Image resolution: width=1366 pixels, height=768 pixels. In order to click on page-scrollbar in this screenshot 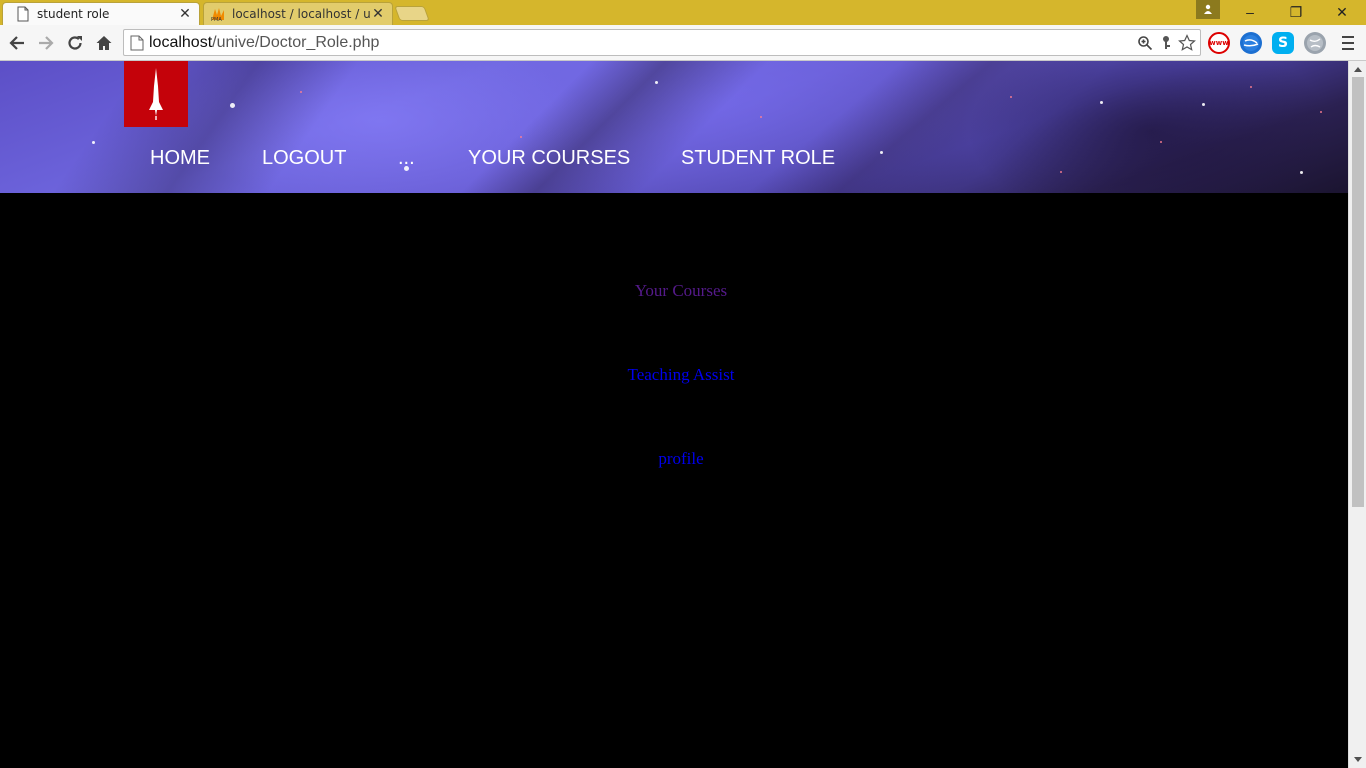, I will do `click(1357, 414)`.